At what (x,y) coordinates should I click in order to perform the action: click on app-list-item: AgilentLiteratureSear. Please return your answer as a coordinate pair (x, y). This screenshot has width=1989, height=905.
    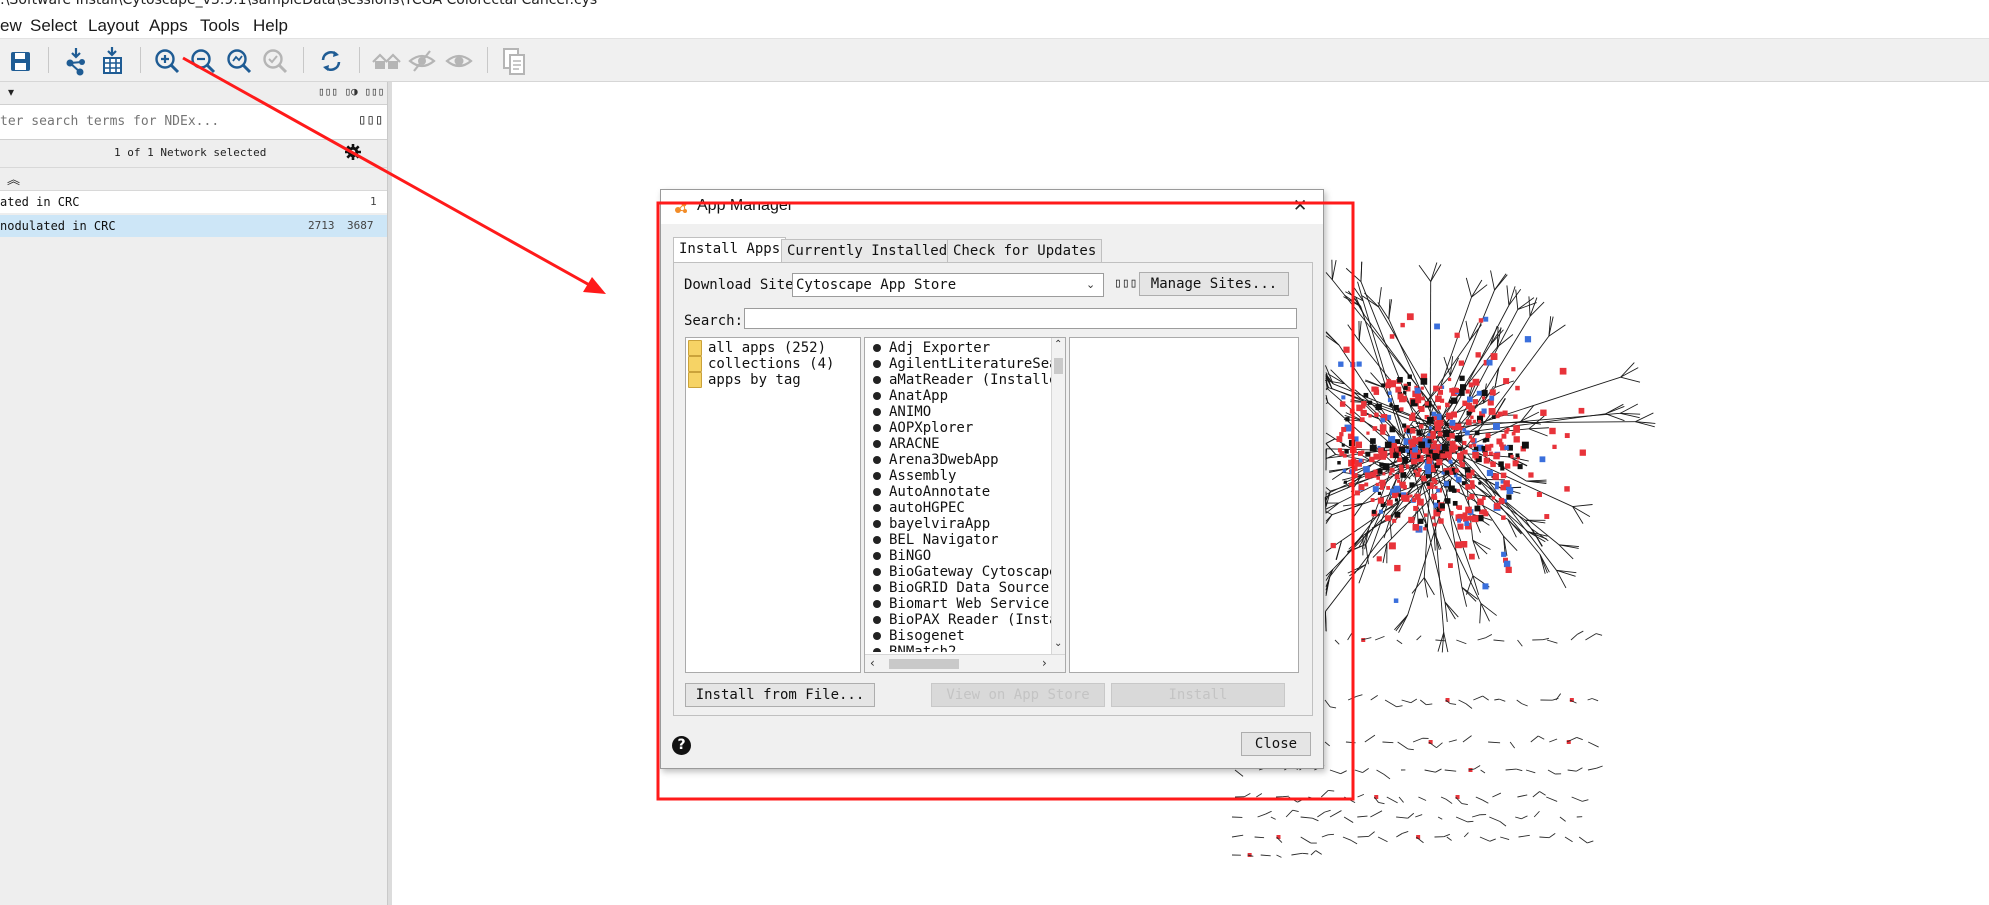
    Looking at the image, I should click on (958, 364).